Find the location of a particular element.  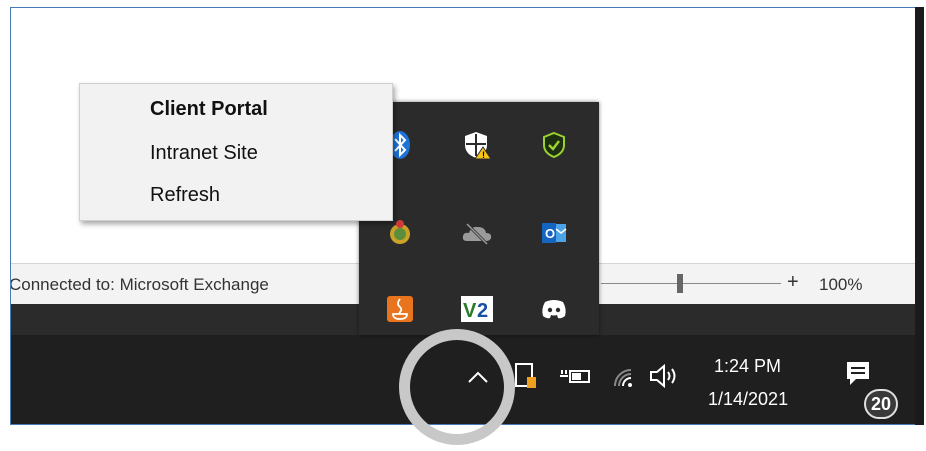

zoom-slider-thumb is located at coordinates (680, 283).